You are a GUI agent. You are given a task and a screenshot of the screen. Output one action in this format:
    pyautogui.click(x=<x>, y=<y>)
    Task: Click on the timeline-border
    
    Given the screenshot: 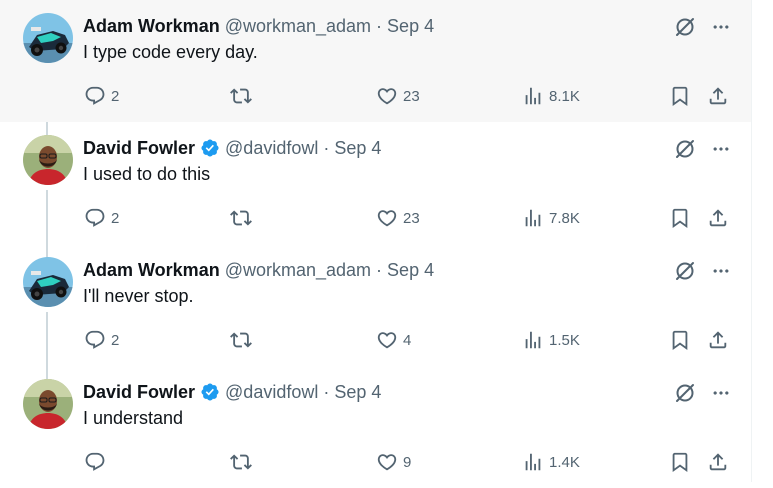 What is the action you would take?
    pyautogui.click(x=751, y=241)
    